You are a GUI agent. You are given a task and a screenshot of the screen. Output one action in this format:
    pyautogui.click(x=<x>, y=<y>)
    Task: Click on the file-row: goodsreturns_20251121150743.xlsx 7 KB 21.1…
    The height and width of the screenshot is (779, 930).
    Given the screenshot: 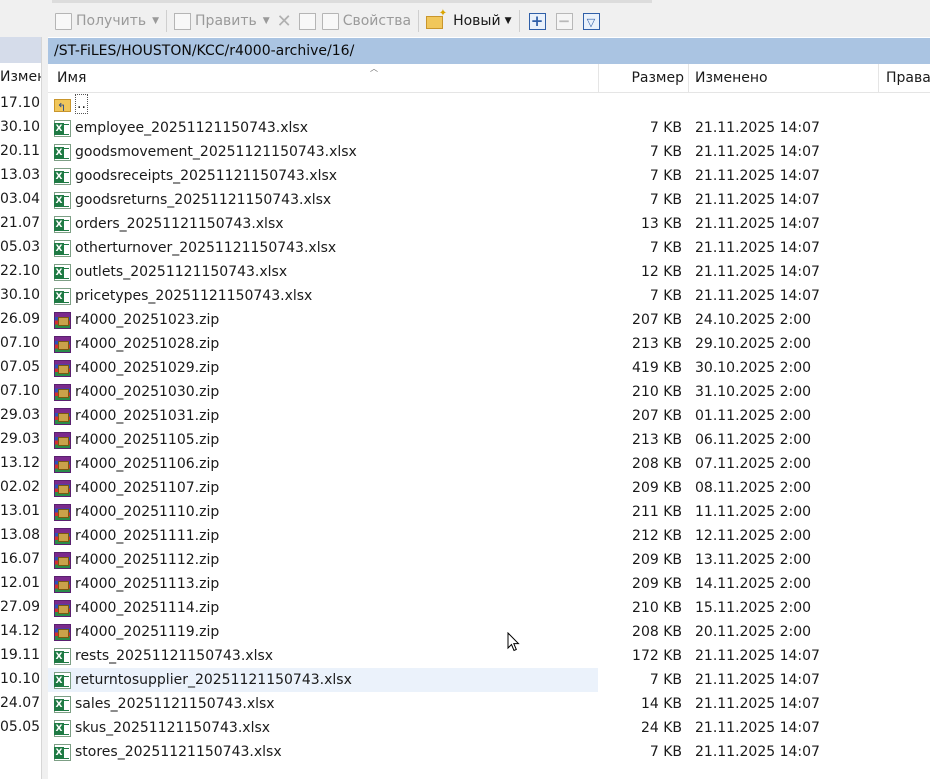 What is the action you would take?
    pyautogui.click(x=489, y=200)
    